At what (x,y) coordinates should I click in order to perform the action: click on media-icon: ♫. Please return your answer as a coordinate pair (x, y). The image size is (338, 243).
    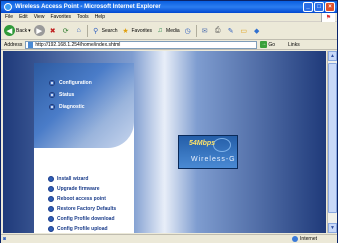
    Looking at the image, I should click on (160, 30).